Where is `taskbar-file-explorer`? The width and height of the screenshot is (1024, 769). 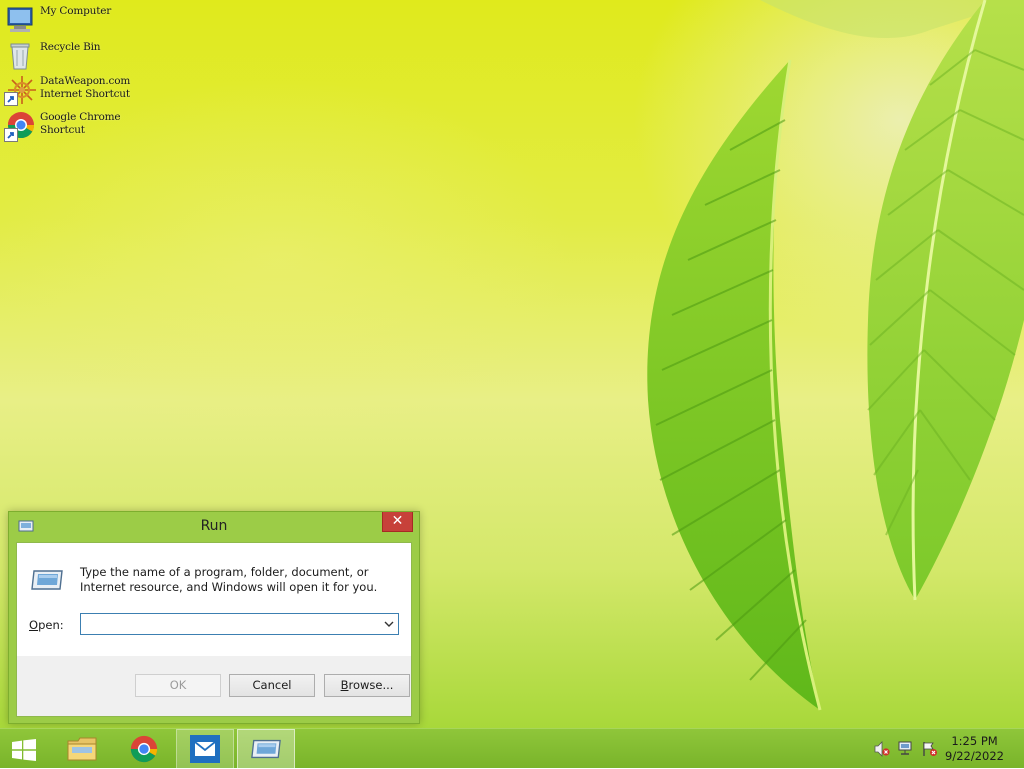
taskbar-file-explorer is located at coordinates (82, 749).